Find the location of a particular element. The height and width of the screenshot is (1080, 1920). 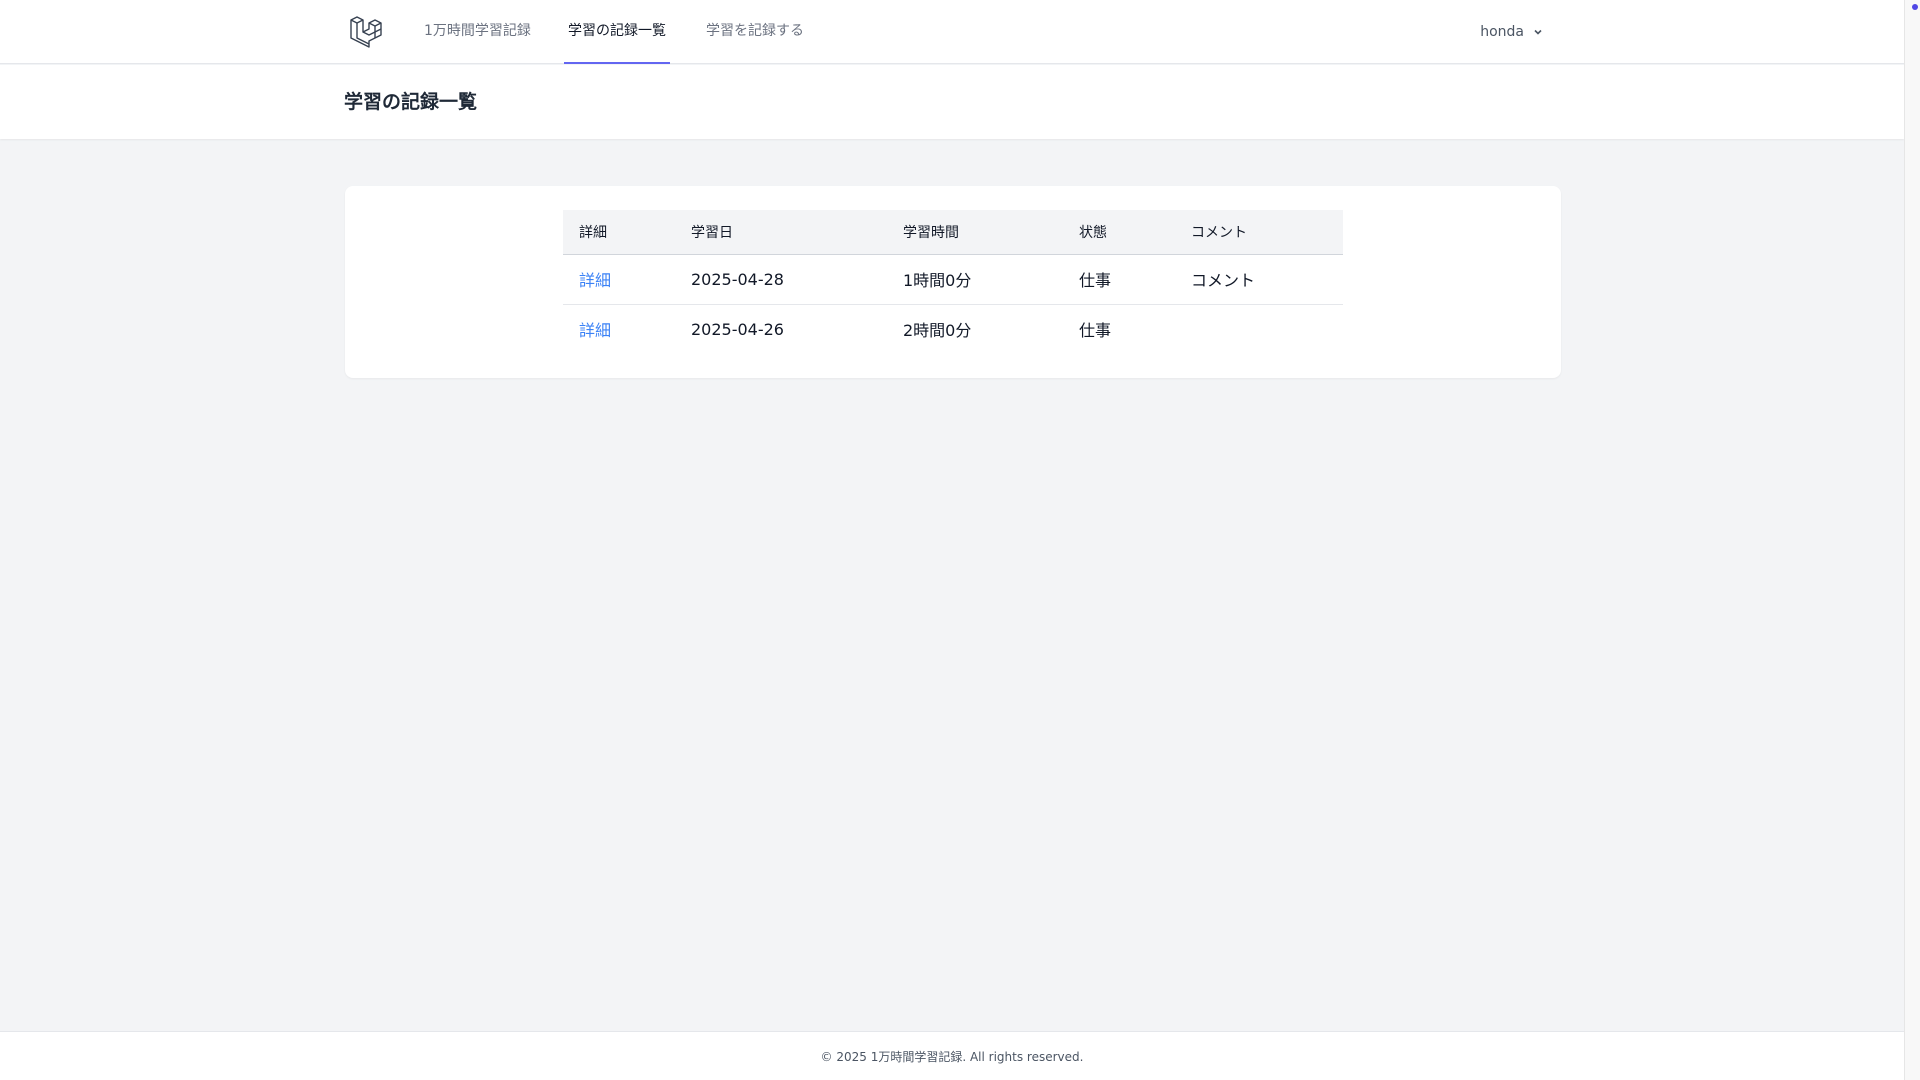

column-header-detail: 詳細 is located at coordinates (619, 232).